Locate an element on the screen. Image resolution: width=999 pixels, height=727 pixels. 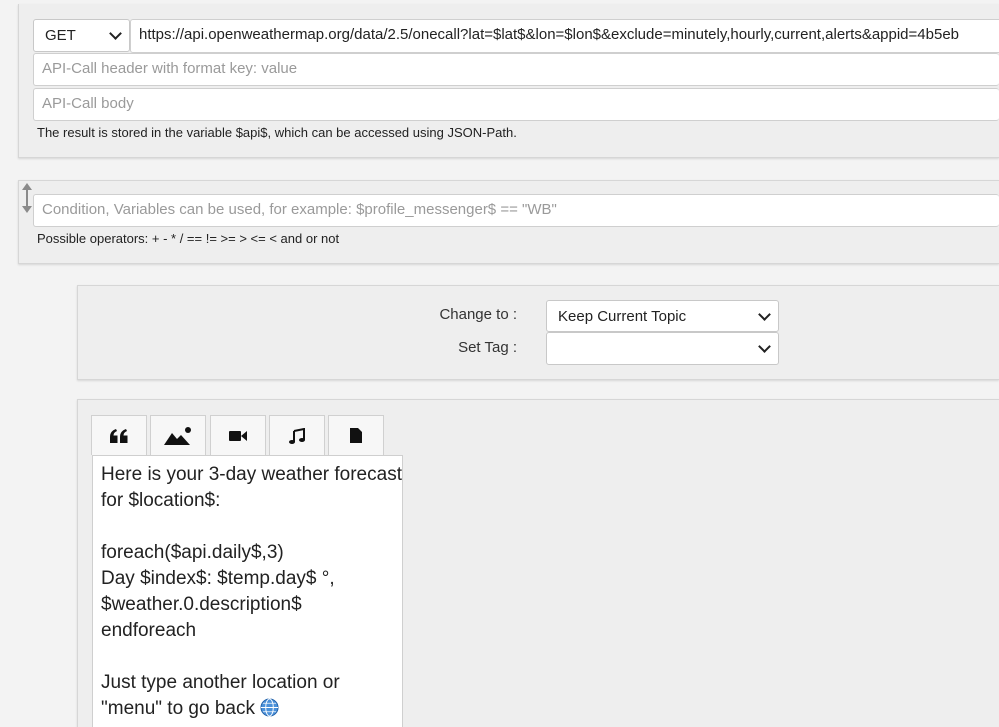
api-header-input: API-Call header with format key: value is located at coordinates (516, 69).